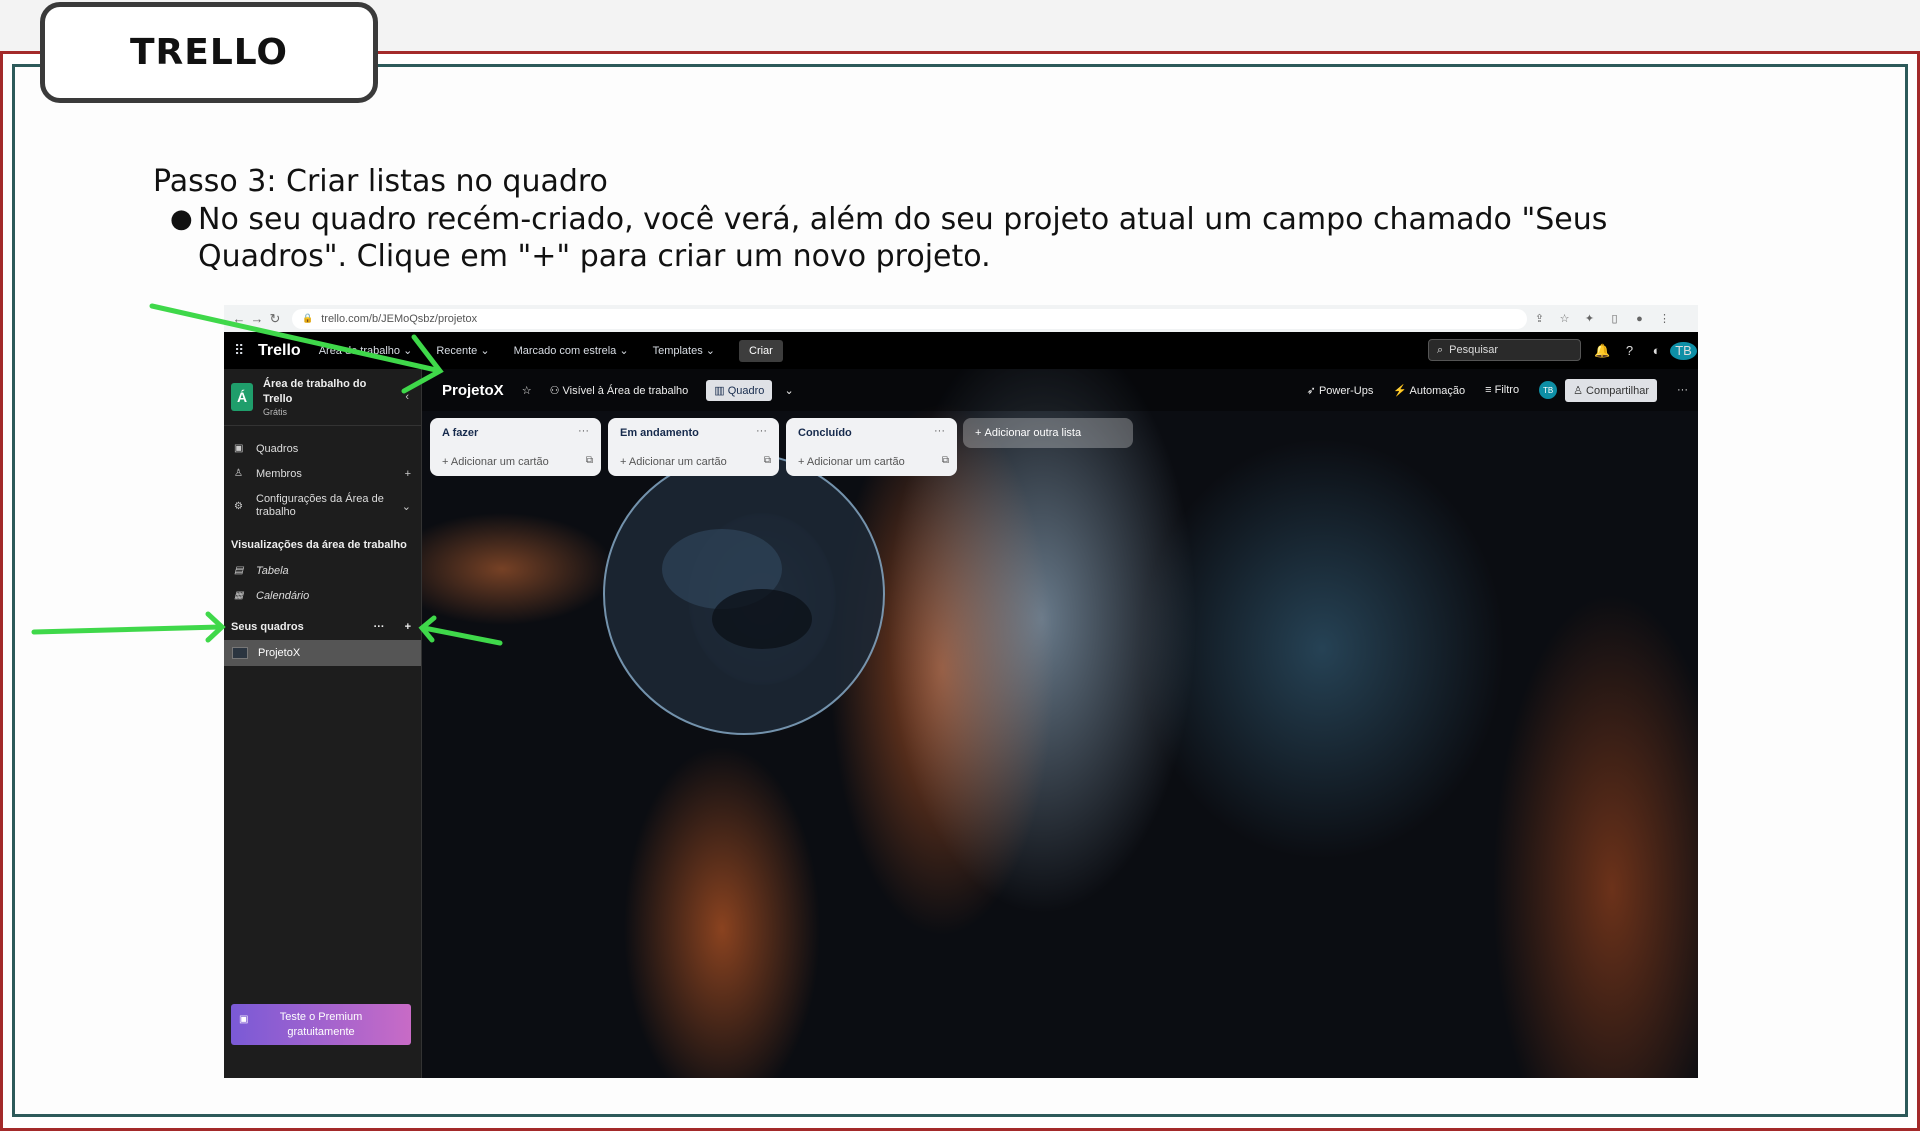  I want to click on board-menu-icon: ···, so click(1682, 390).